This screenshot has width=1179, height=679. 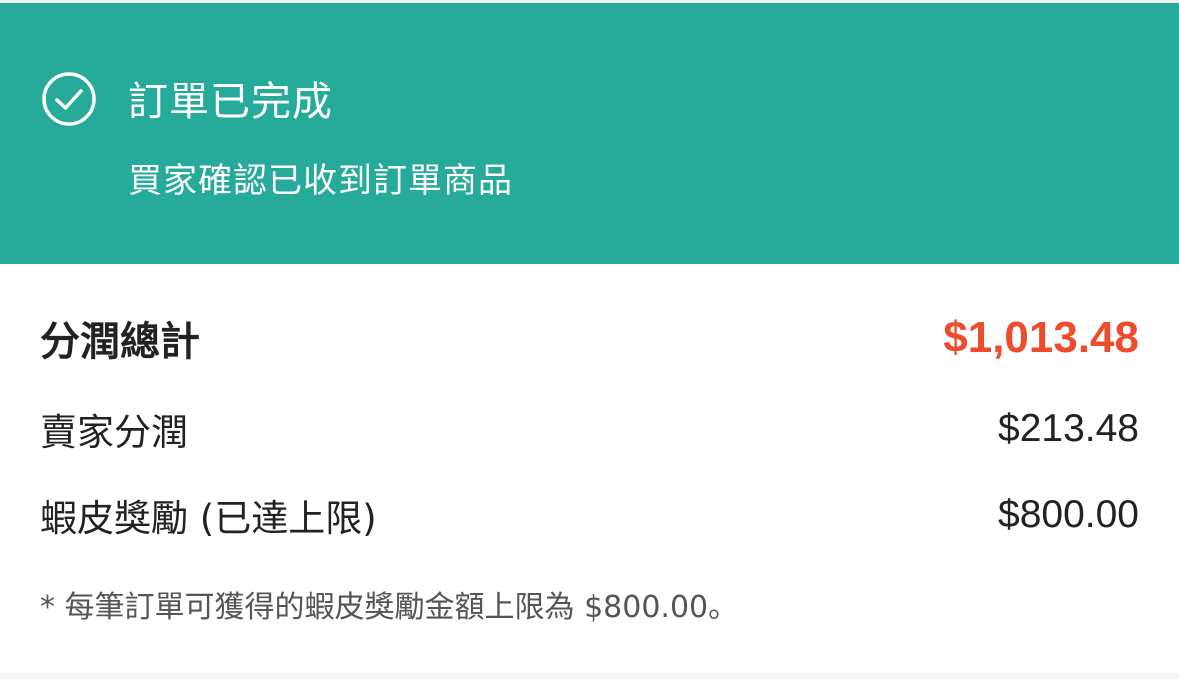 What do you see at coordinates (230, 102) in the screenshot?
I see `order-status-title: 訂單已完成` at bounding box center [230, 102].